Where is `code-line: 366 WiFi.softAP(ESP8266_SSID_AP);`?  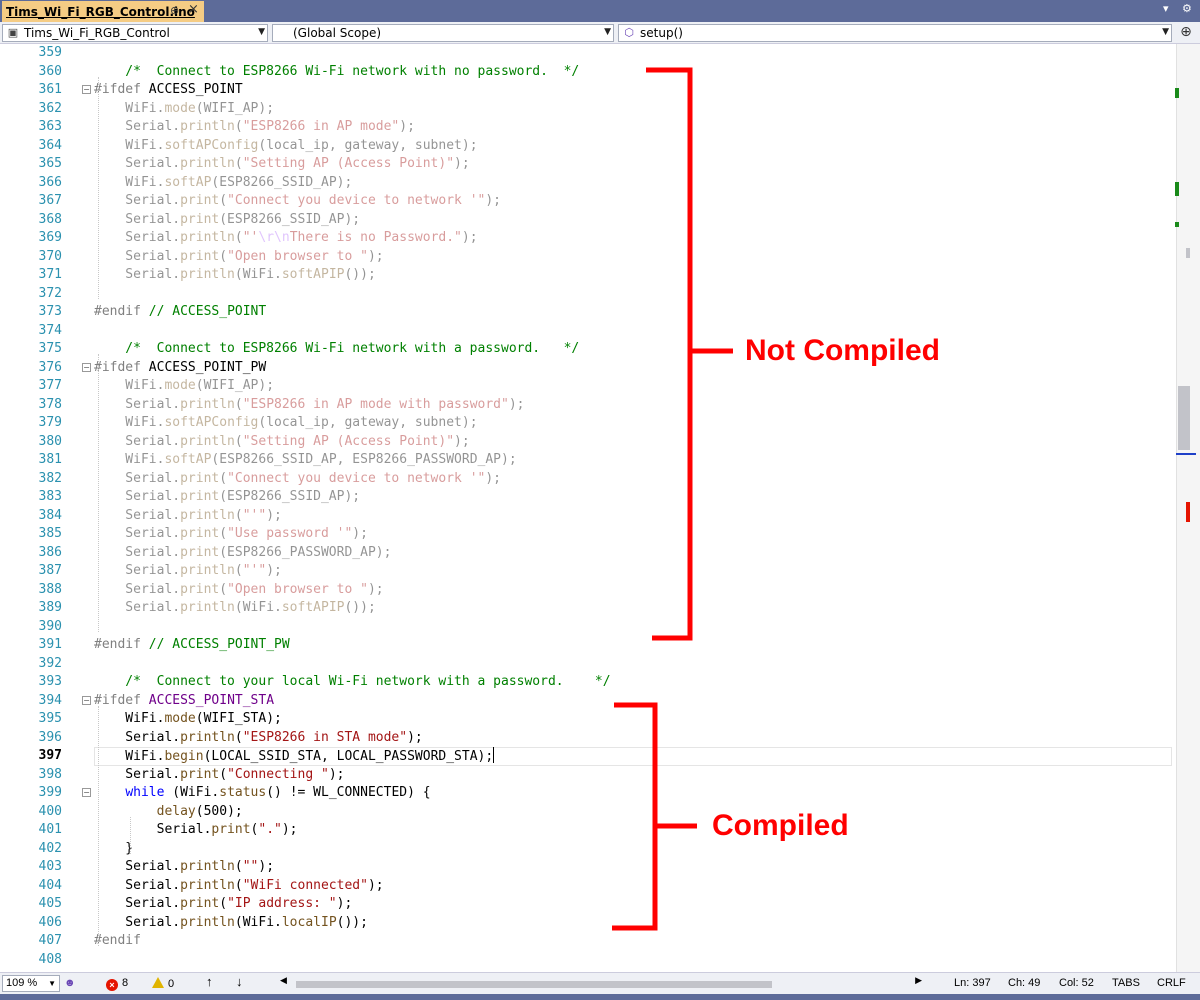
code-line: 366 WiFi.softAP(ESP8266_SSID_AP); is located at coordinates (588, 183).